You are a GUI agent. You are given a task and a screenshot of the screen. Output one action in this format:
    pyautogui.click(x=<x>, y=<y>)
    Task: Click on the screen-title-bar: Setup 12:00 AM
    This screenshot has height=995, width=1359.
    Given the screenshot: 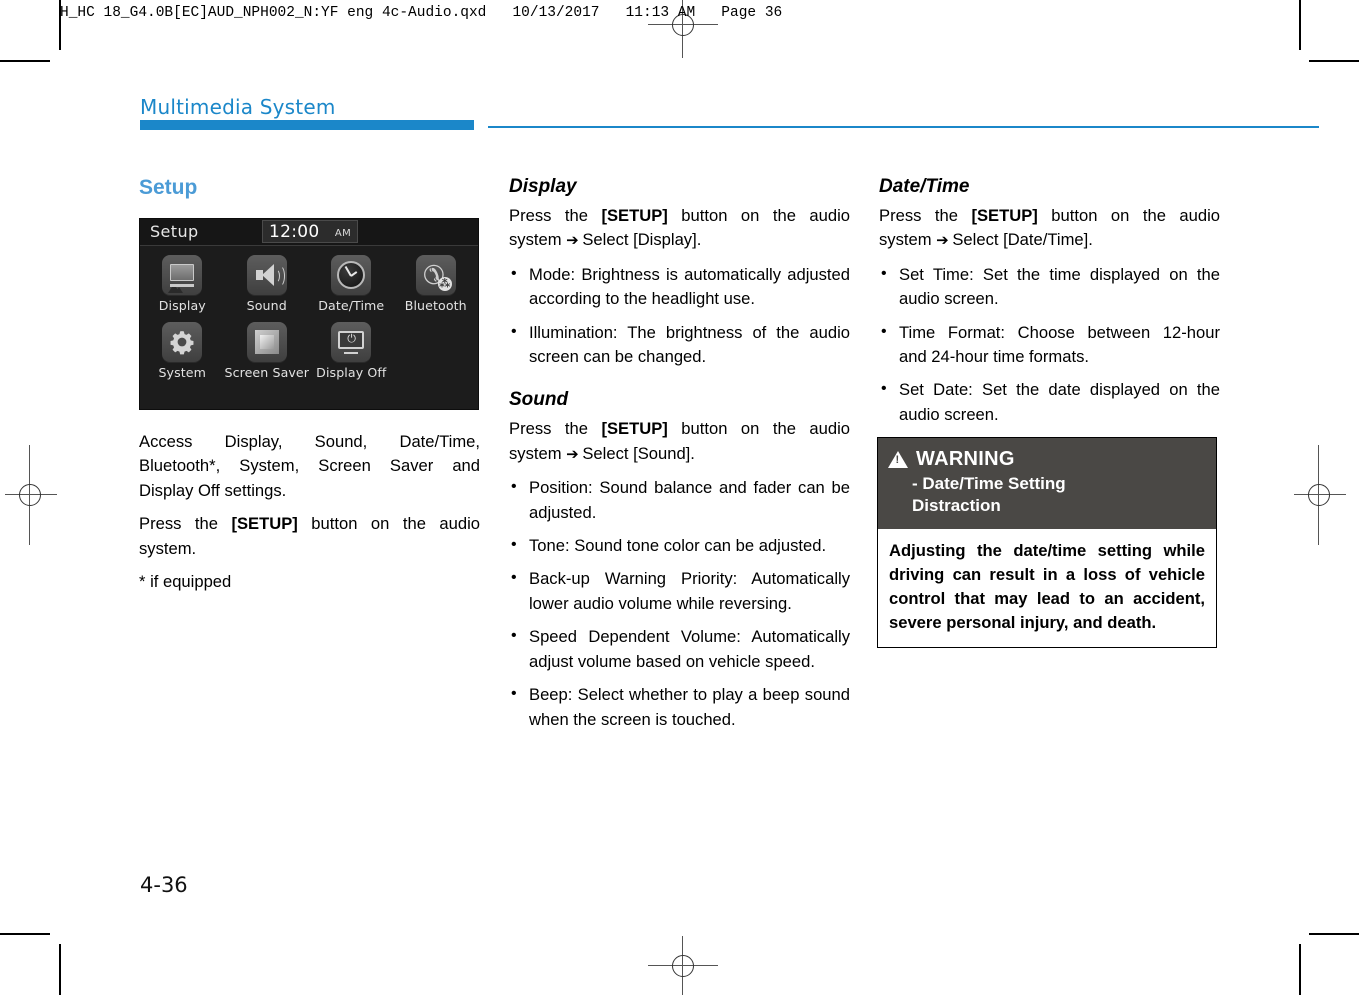 What is the action you would take?
    pyautogui.click(x=309, y=232)
    